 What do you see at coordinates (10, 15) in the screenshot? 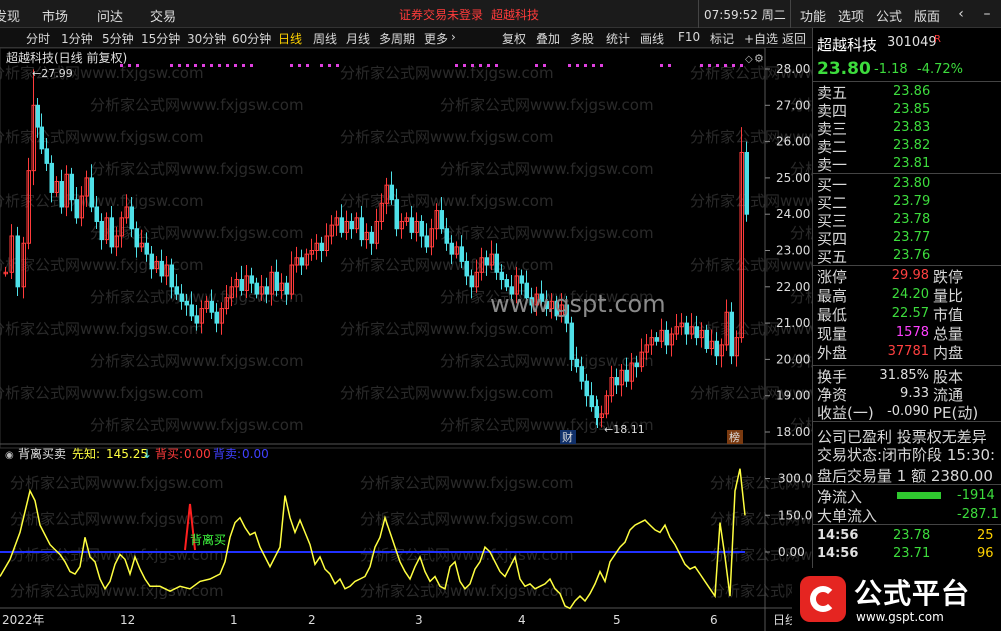
I see `menu-discover: 发现` at bounding box center [10, 15].